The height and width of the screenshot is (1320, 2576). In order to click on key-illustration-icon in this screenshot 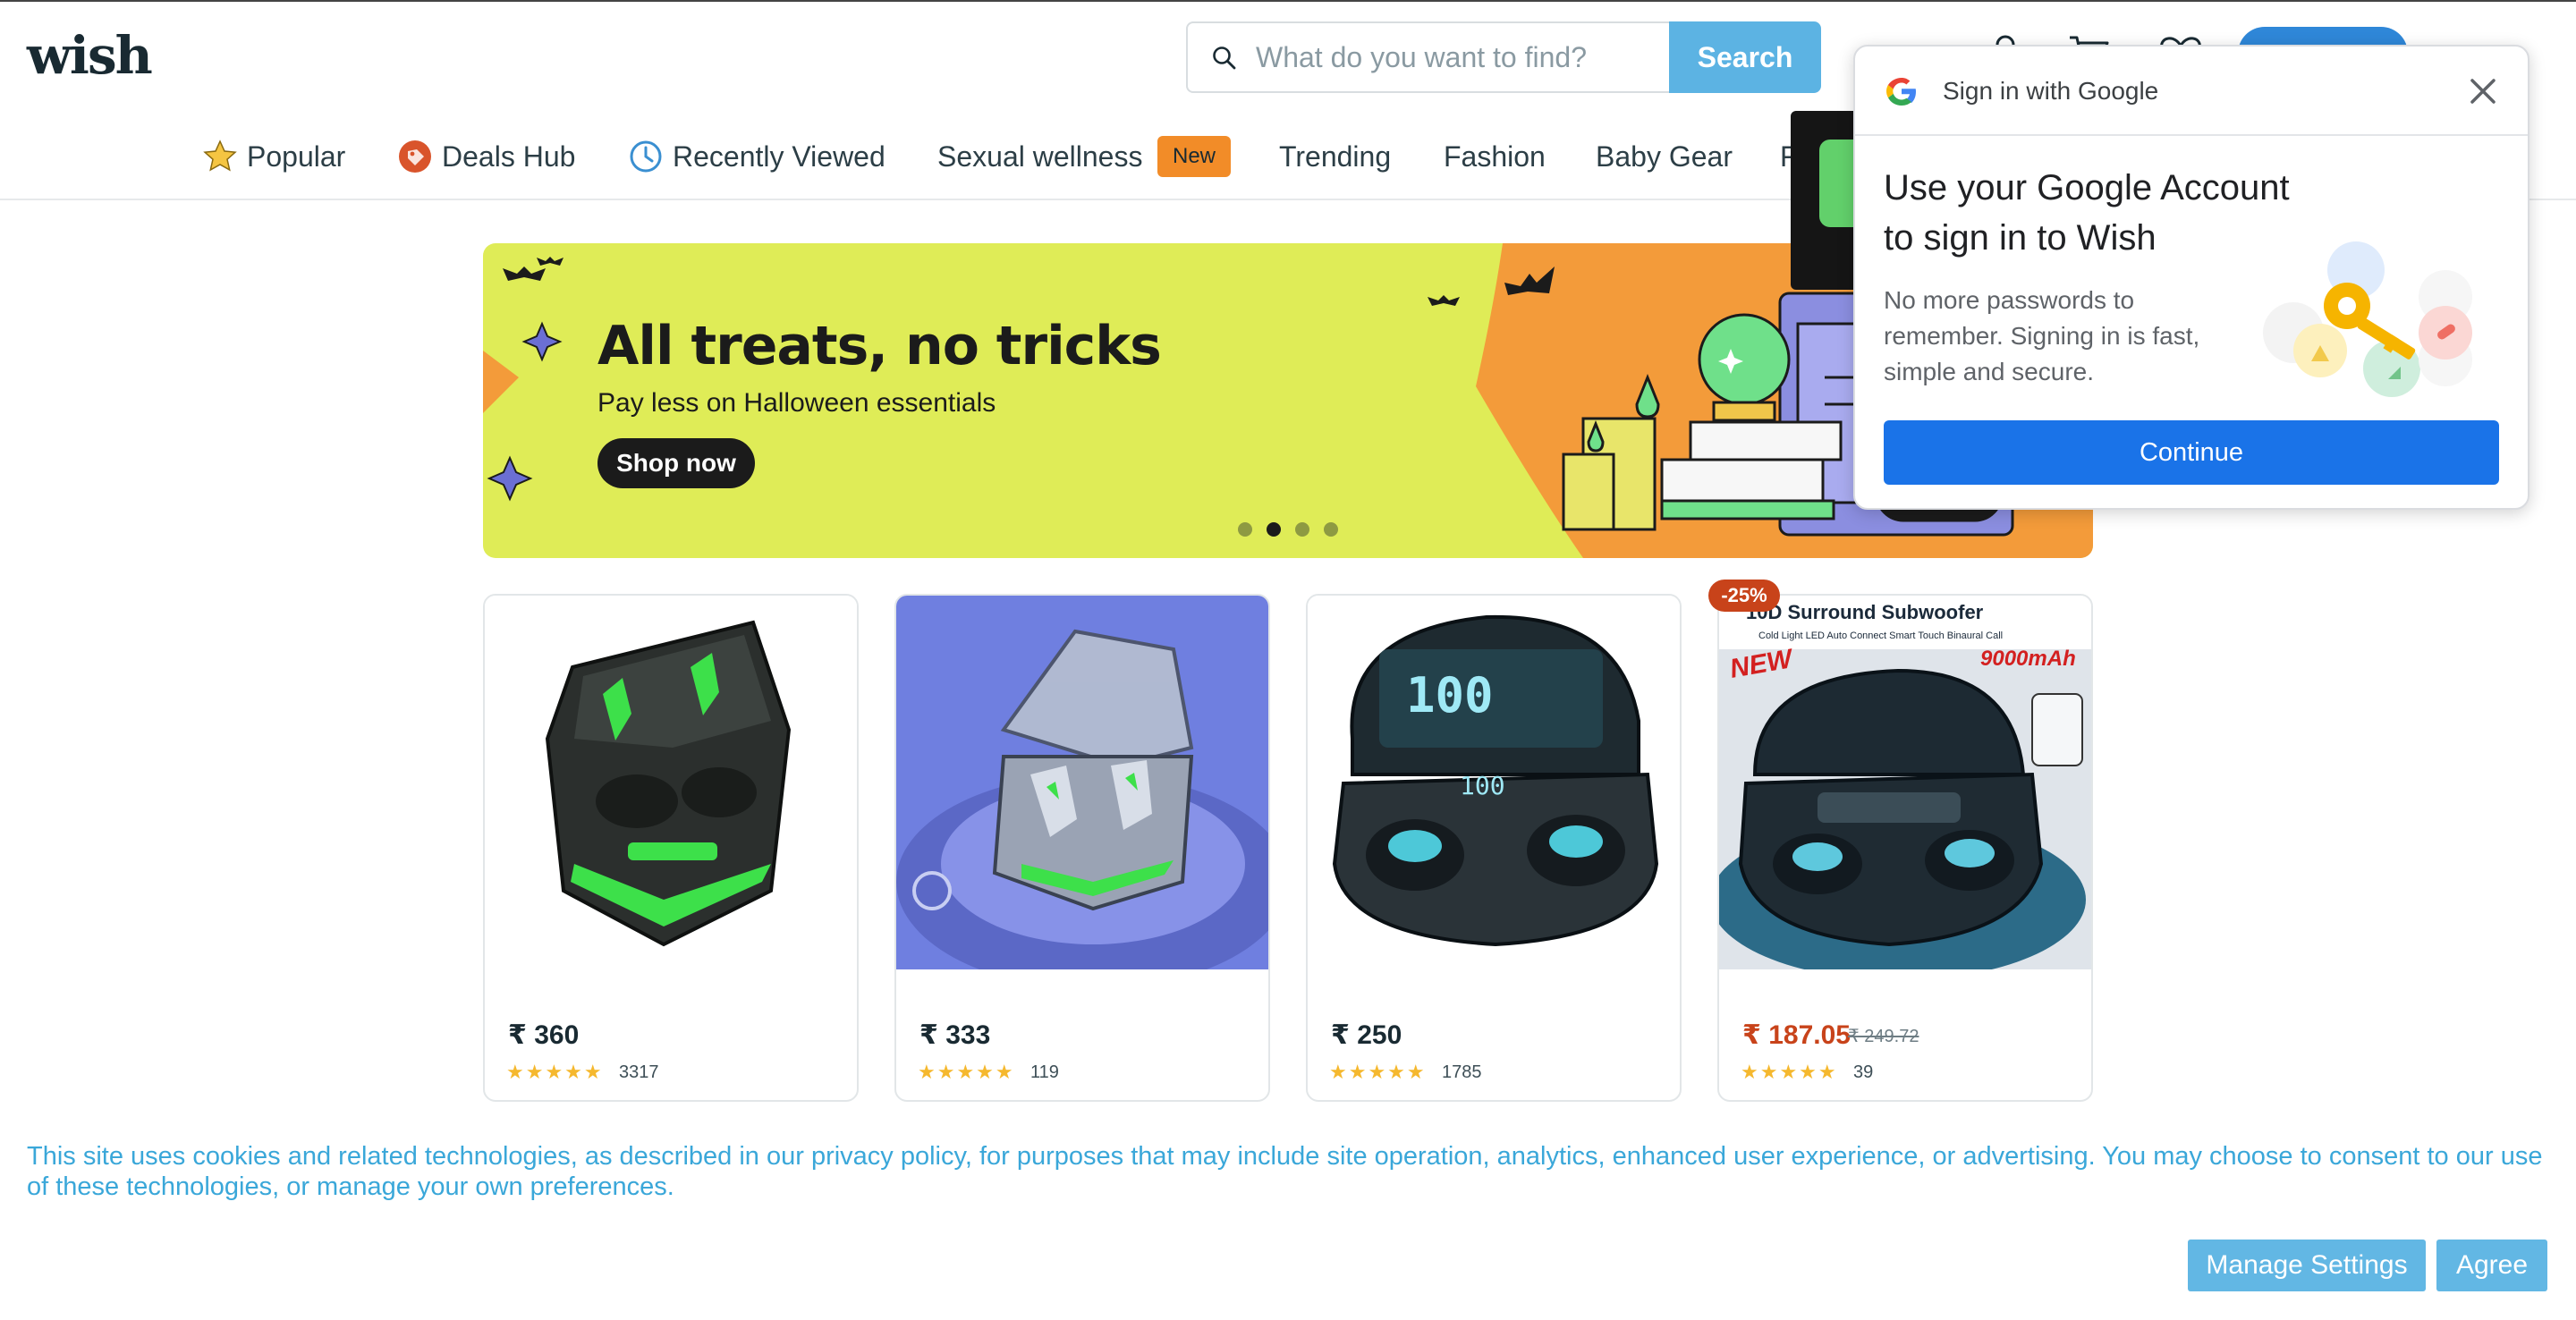, I will do `click(2367, 319)`.